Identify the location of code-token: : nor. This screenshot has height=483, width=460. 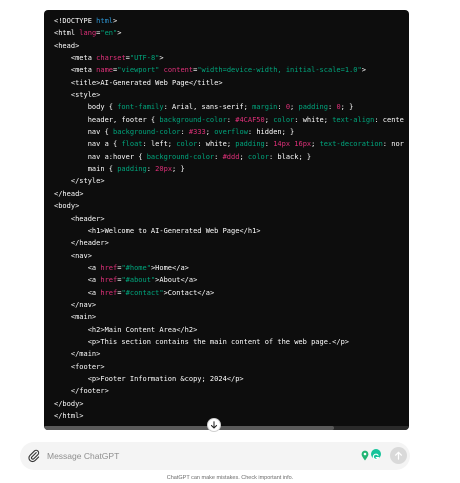
(393, 144).